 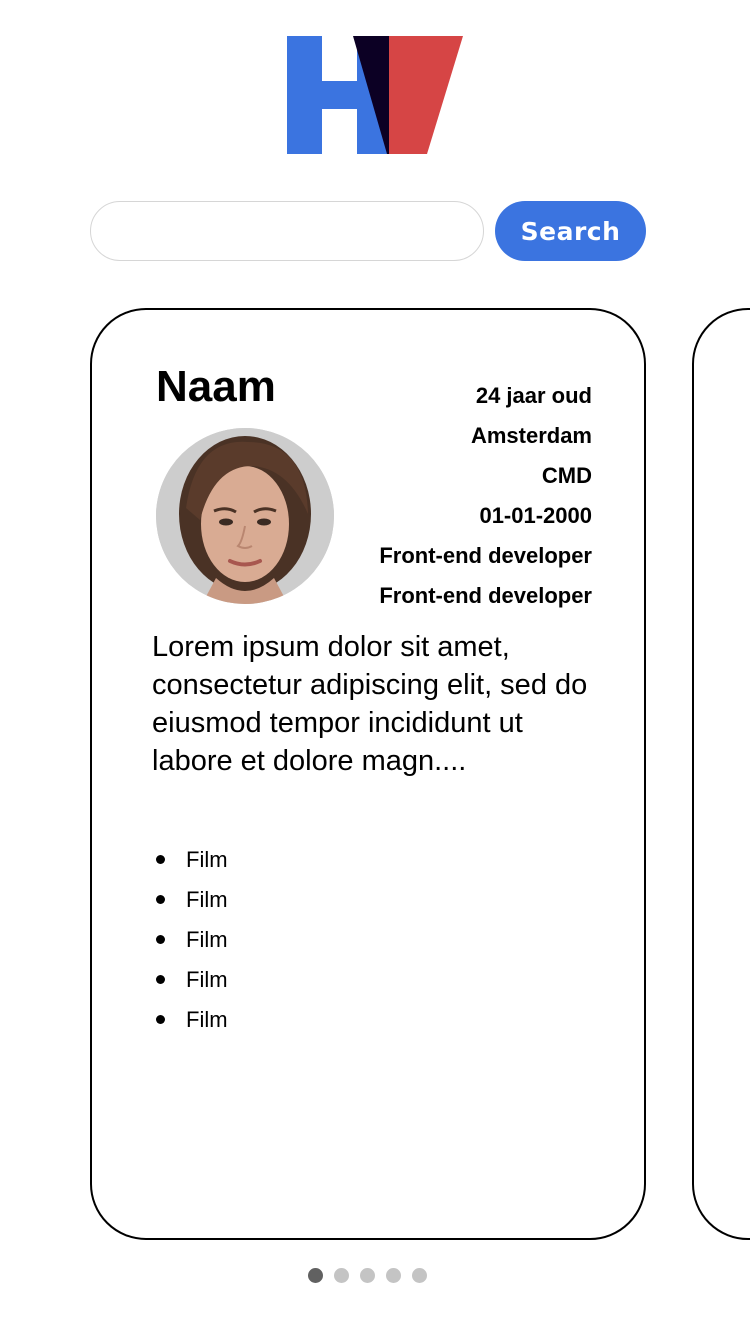 I want to click on detail-study: CMD, so click(x=566, y=475).